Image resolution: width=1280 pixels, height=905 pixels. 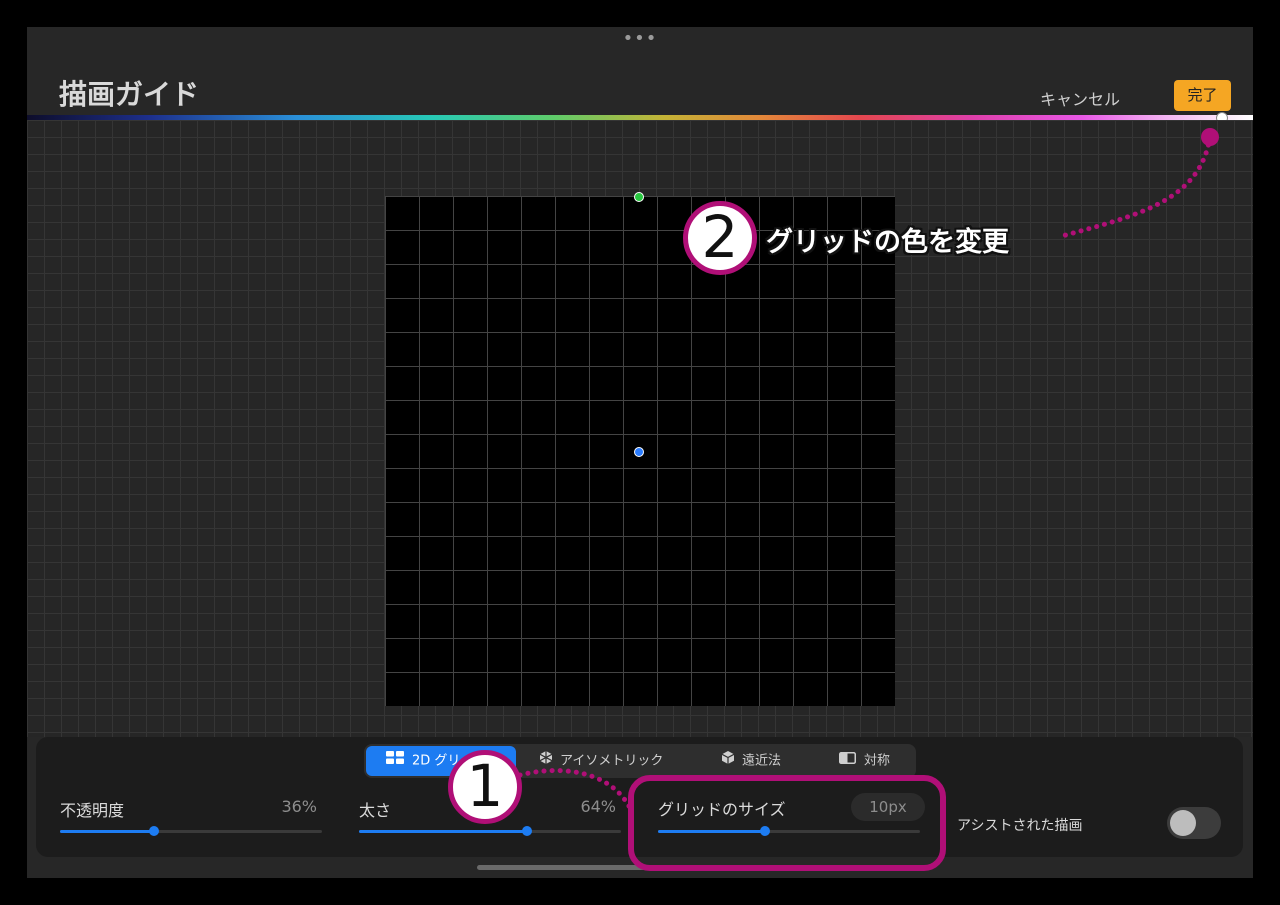 What do you see at coordinates (567, 867) in the screenshot?
I see `home-indicator` at bounding box center [567, 867].